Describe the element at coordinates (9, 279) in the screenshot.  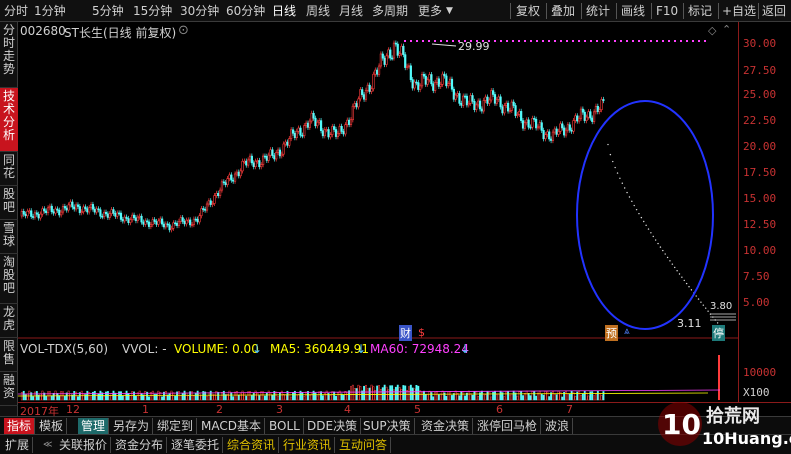
I see `side-tab-taoguba: 淘股吧` at that location.